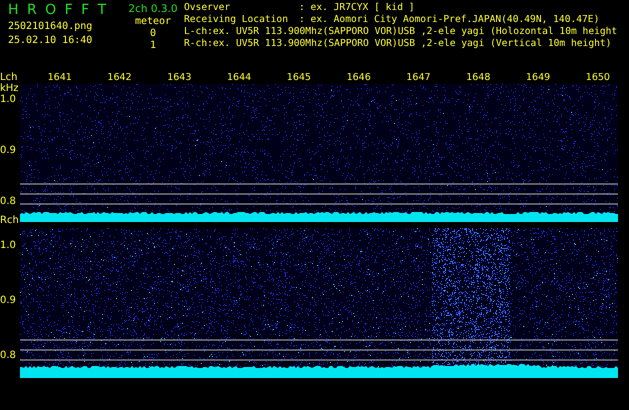 Image resolution: width=629 pixels, height=410 pixels. What do you see at coordinates (398, 44) in the screenshot?
I see `channel-info: R-ch:ex. UV5R 113.900Mhz(SAPPORO VOR)USB ,2-ele yagi (Vertical 10m height)` at bounding box center [398, 44].